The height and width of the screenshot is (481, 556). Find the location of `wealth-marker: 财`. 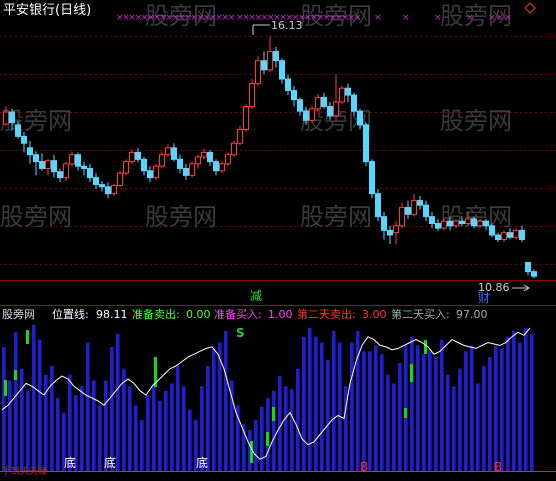

wealth-marker: 财 is located at coordinates (484, 298).